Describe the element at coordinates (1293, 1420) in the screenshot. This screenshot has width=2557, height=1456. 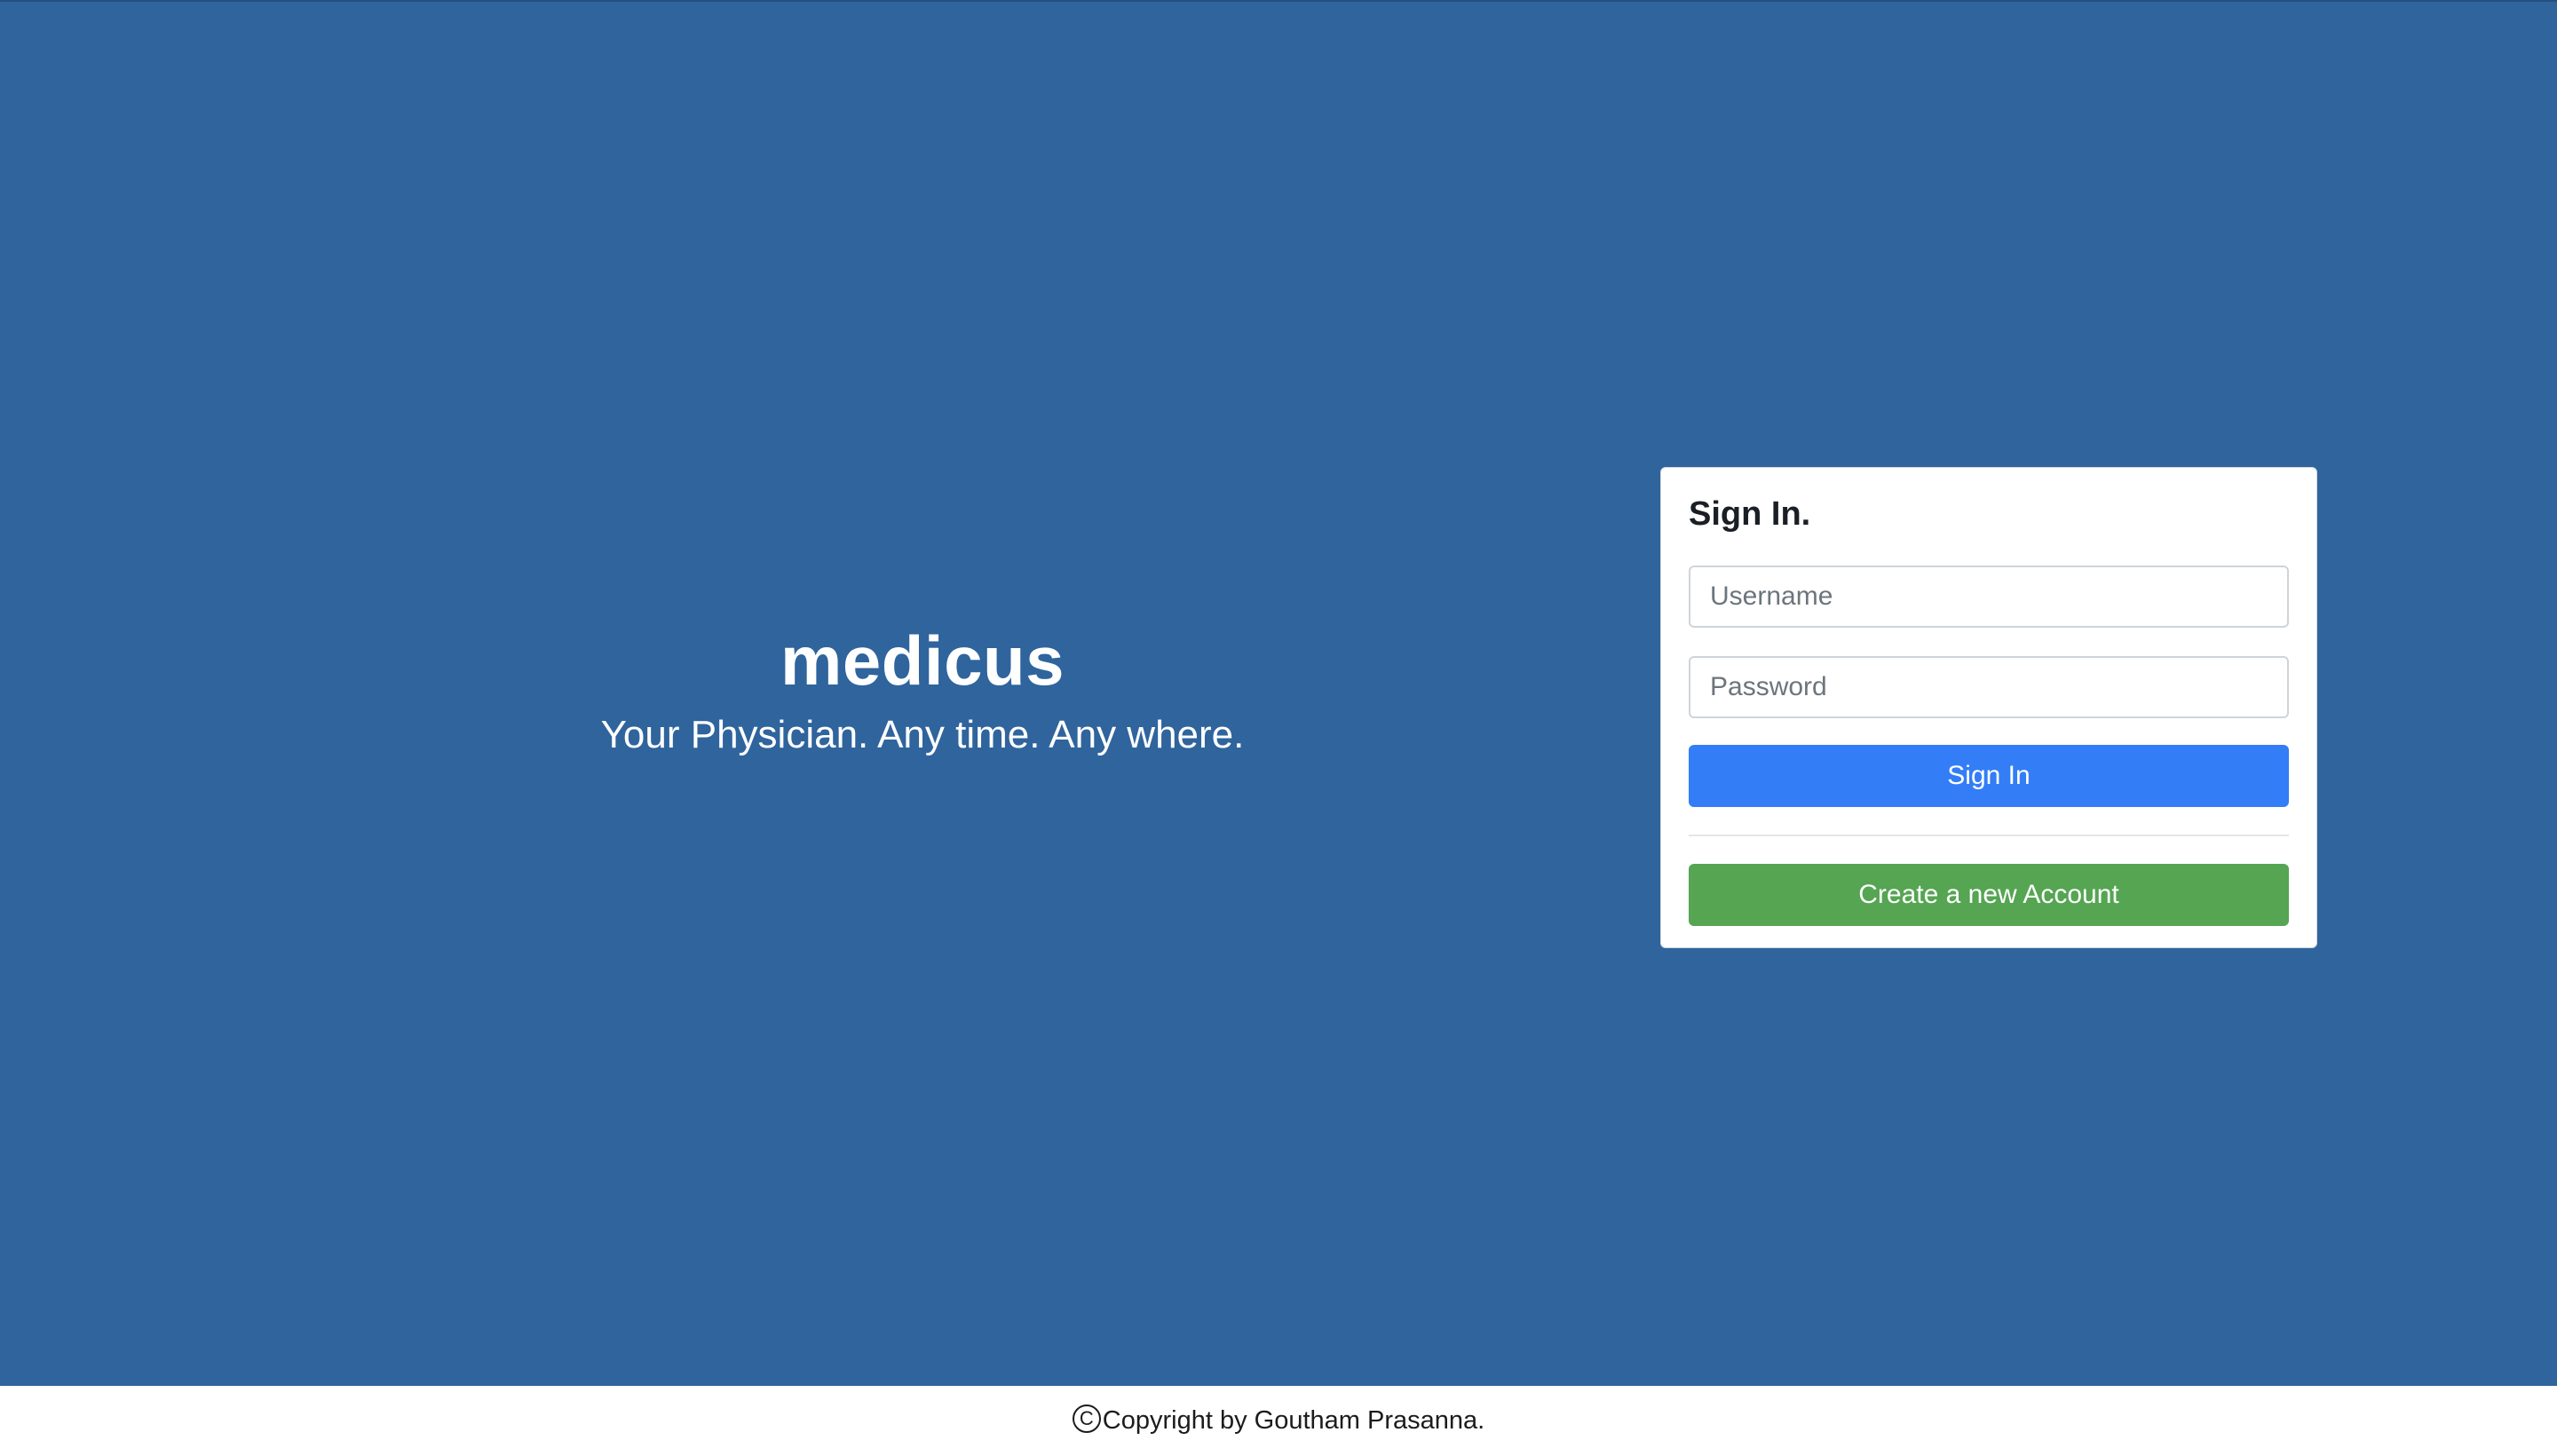
I see `copyright-text: Copyright by Goutham Prasanna.` at that location.